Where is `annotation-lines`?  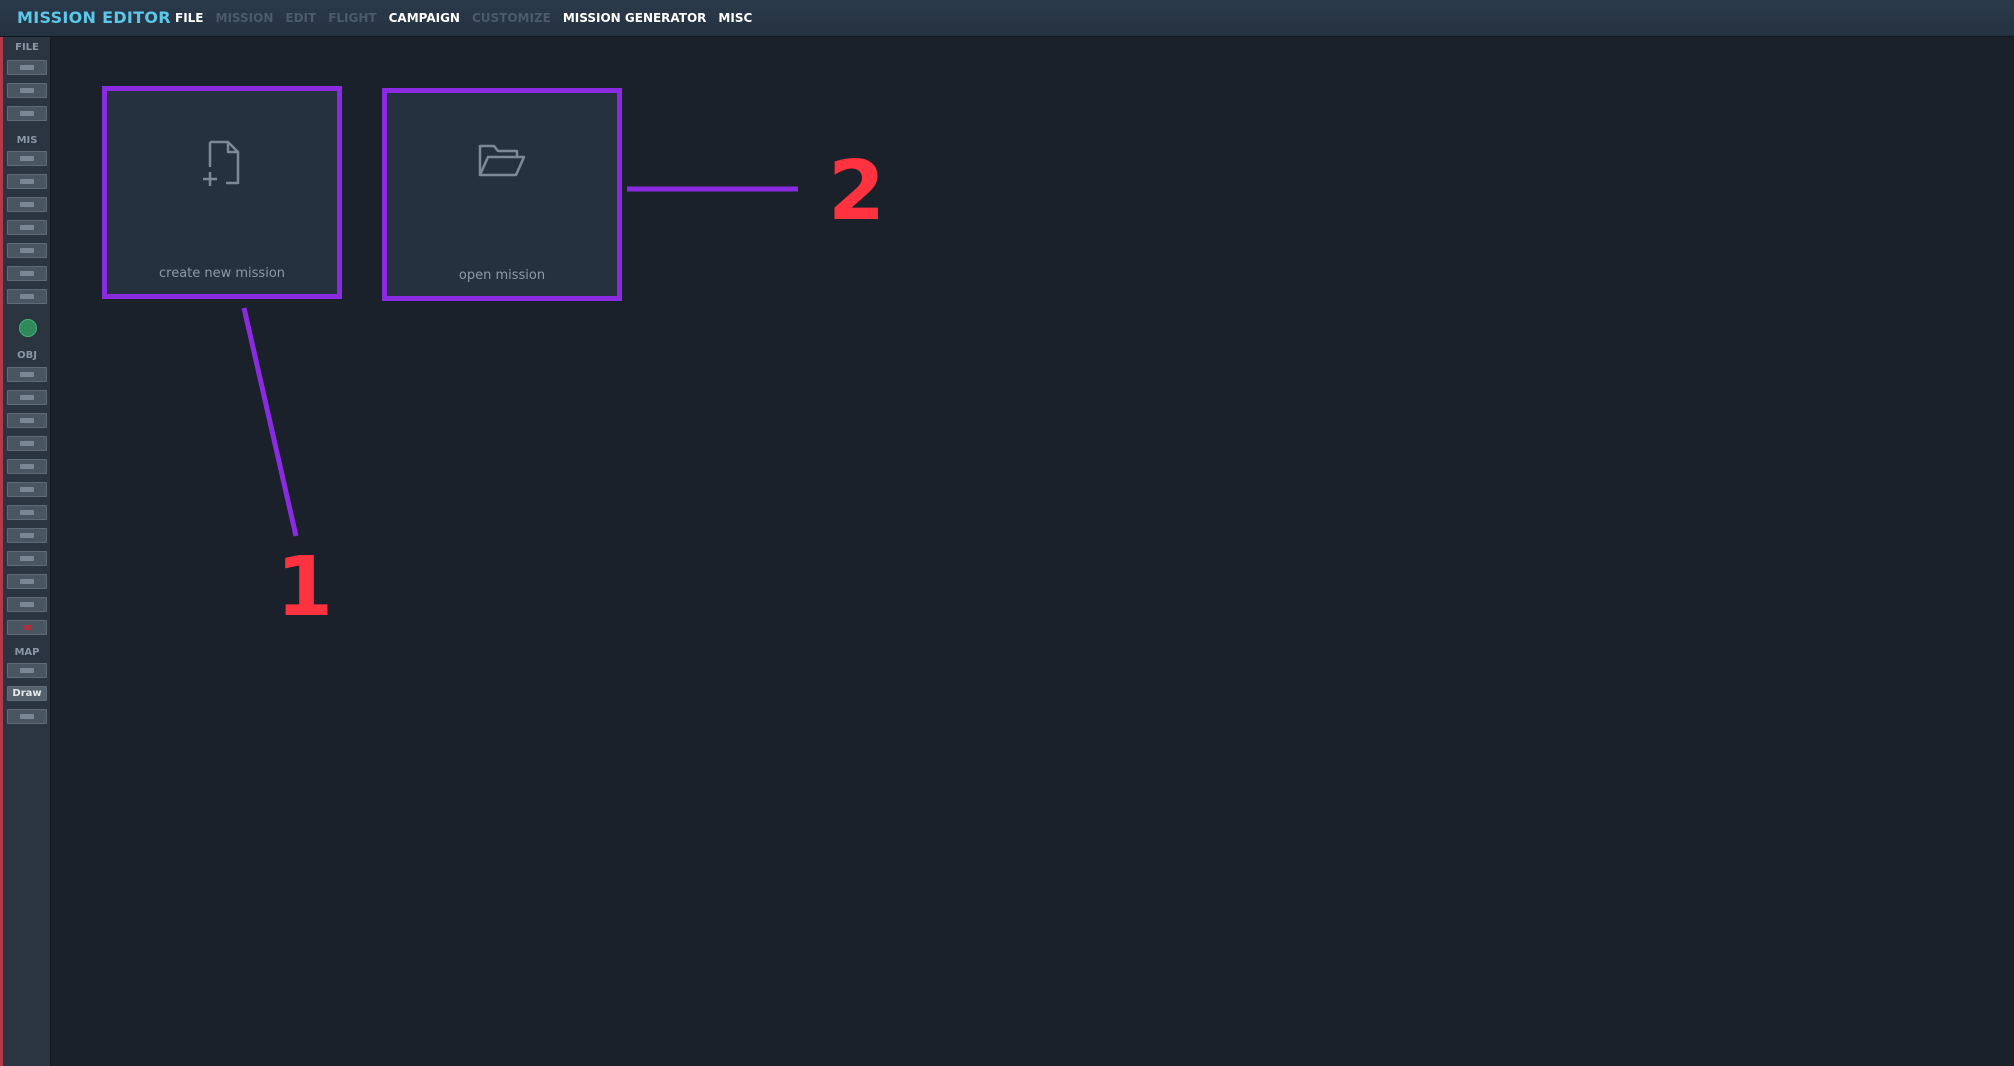 annotation-lines is located at coordinates (519, 361).